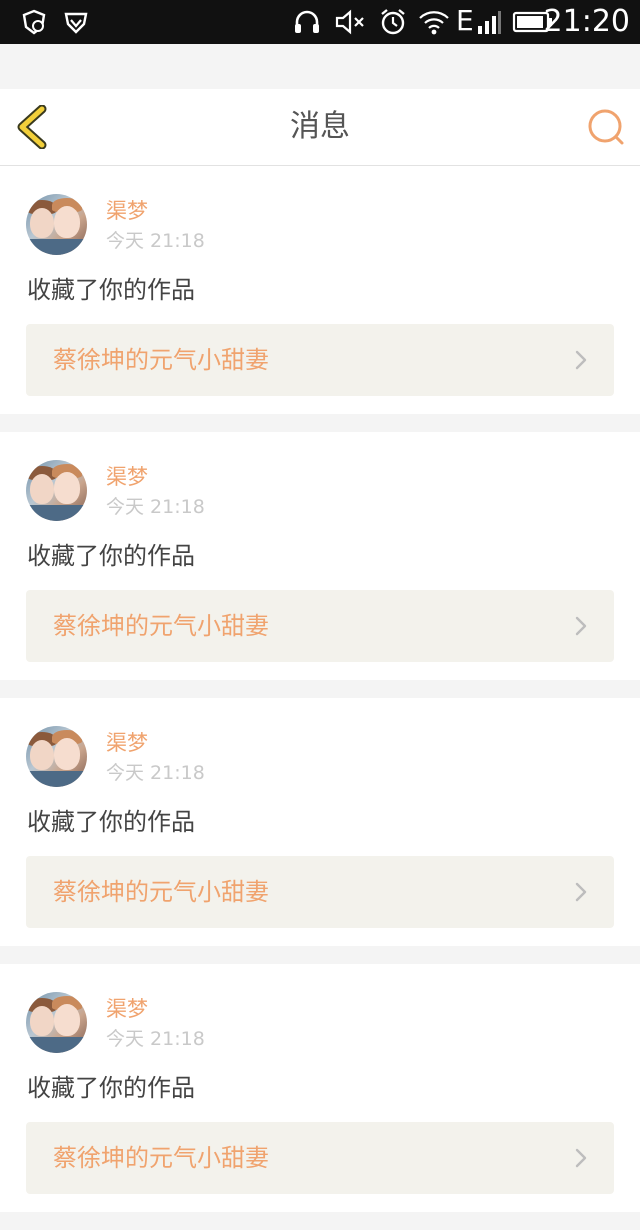  What do you see at coordinates (606, 127) in the screenshot?
I see `search-button` at bounding box center [606, 127].